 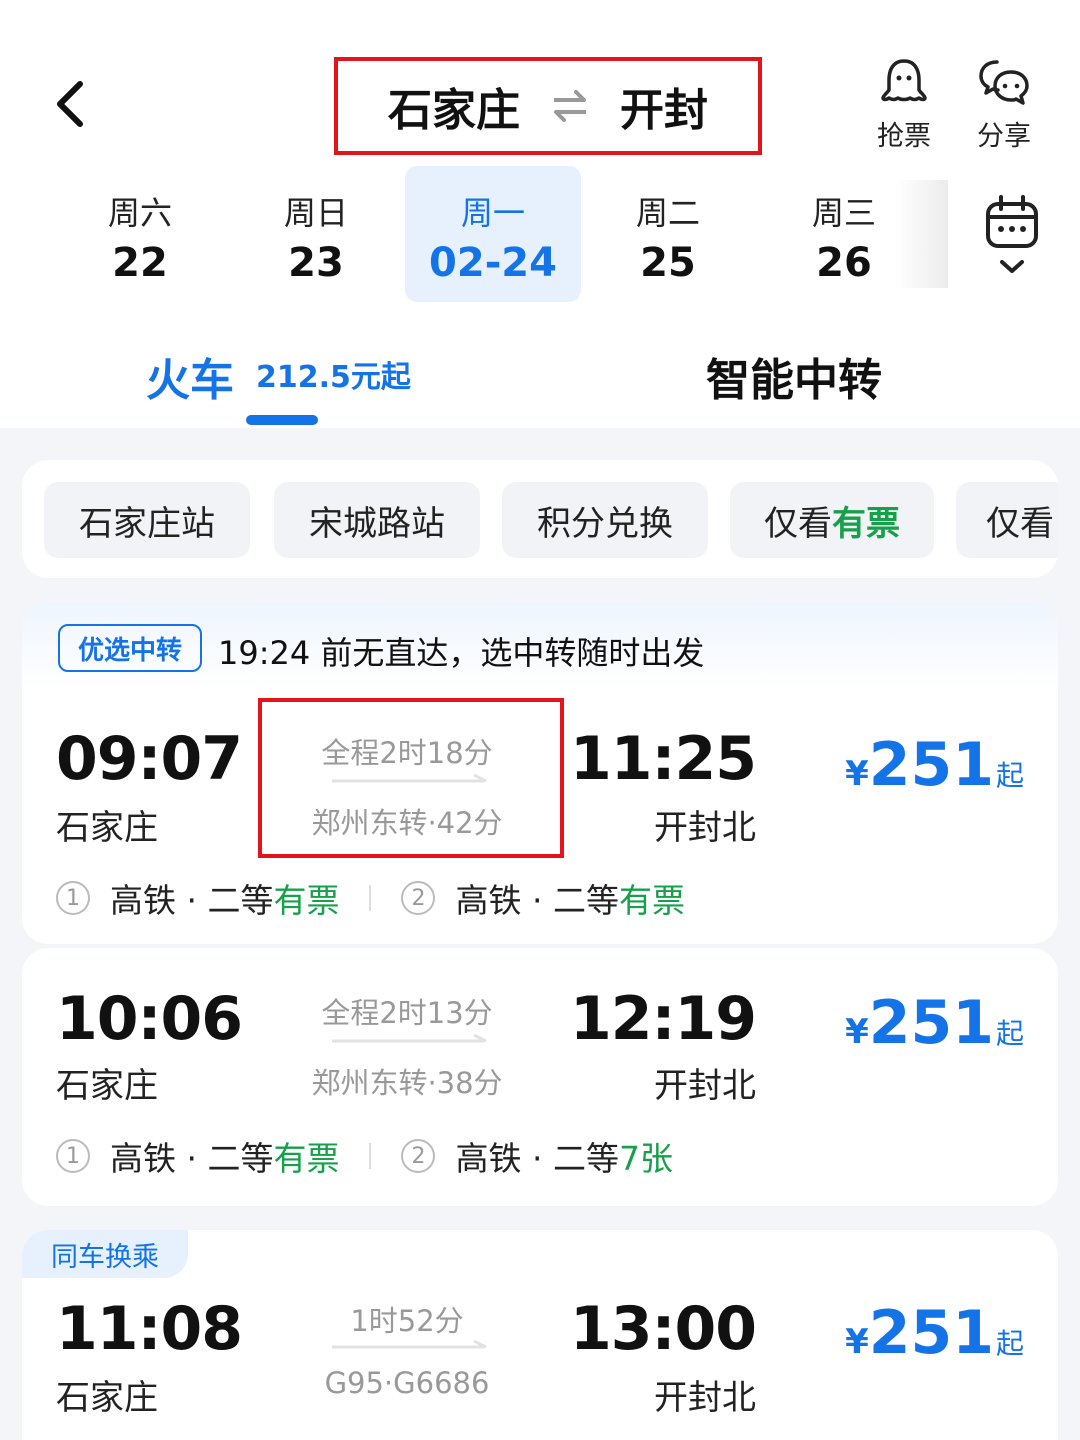 What do you see at coordinates (798, 523) in the screenshot?
I see `chip-prefix: 仅看` at bounding box center [798, 523].